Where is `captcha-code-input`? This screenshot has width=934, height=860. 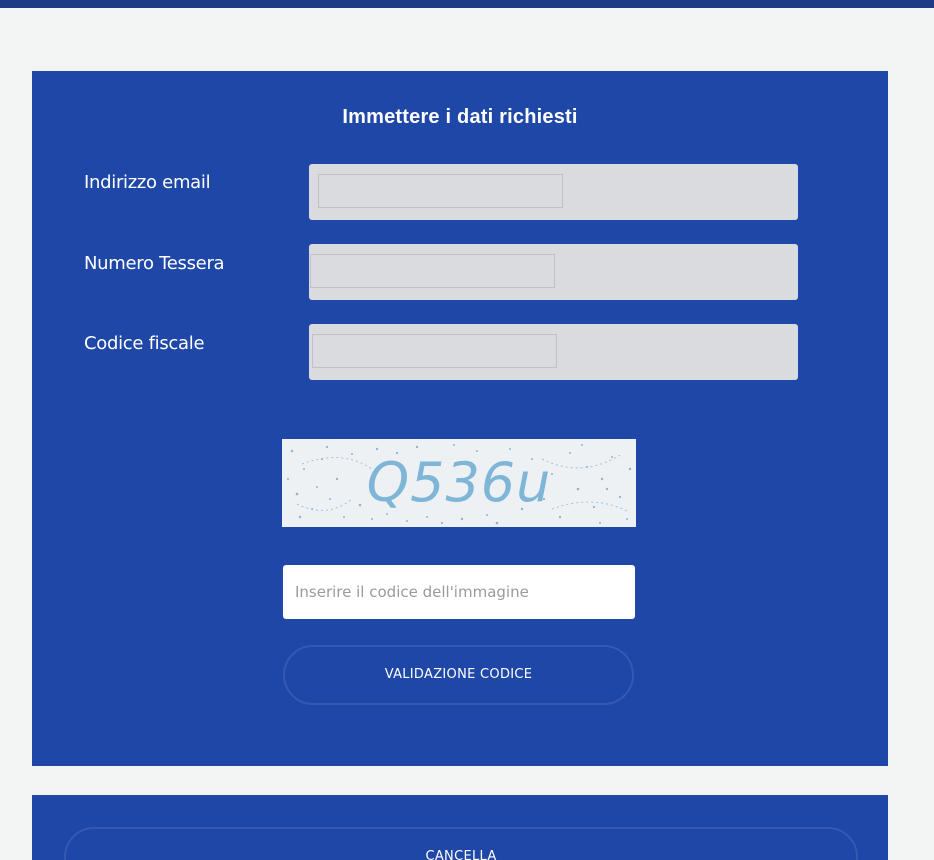 captcha-code-input is located at coordinates (459, 592).